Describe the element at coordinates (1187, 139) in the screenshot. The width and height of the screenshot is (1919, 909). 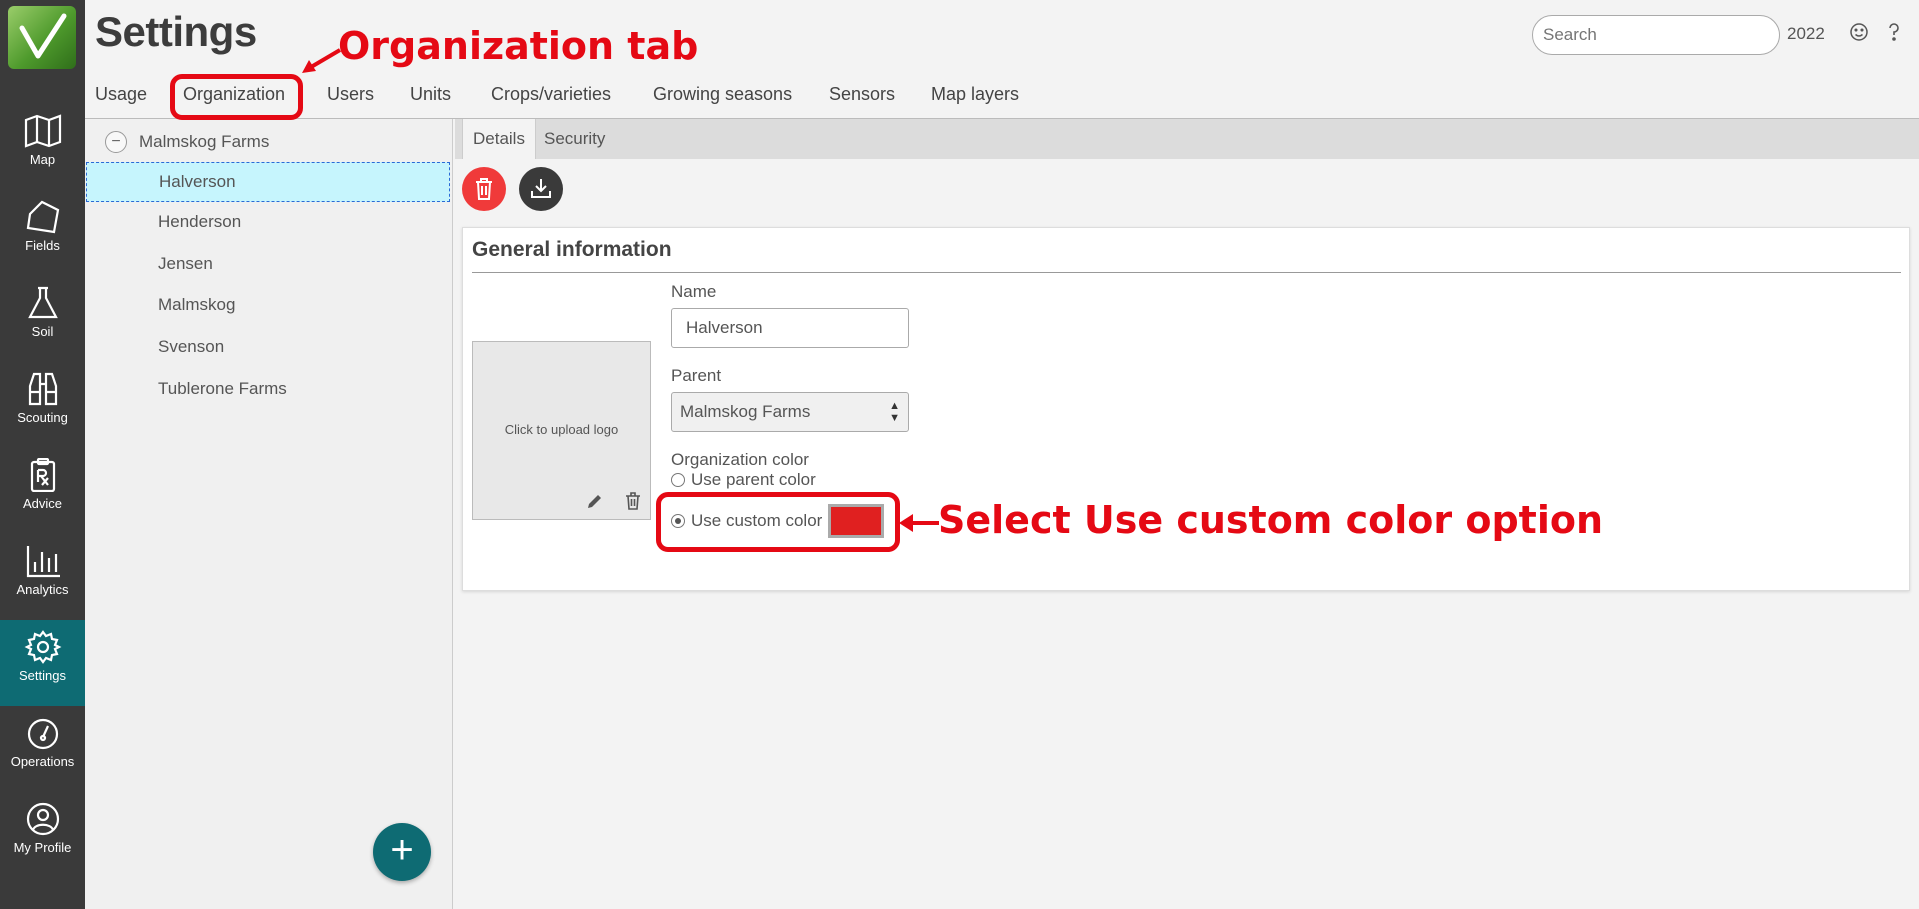
I see `detail-subtabs: Details Security` at that location.